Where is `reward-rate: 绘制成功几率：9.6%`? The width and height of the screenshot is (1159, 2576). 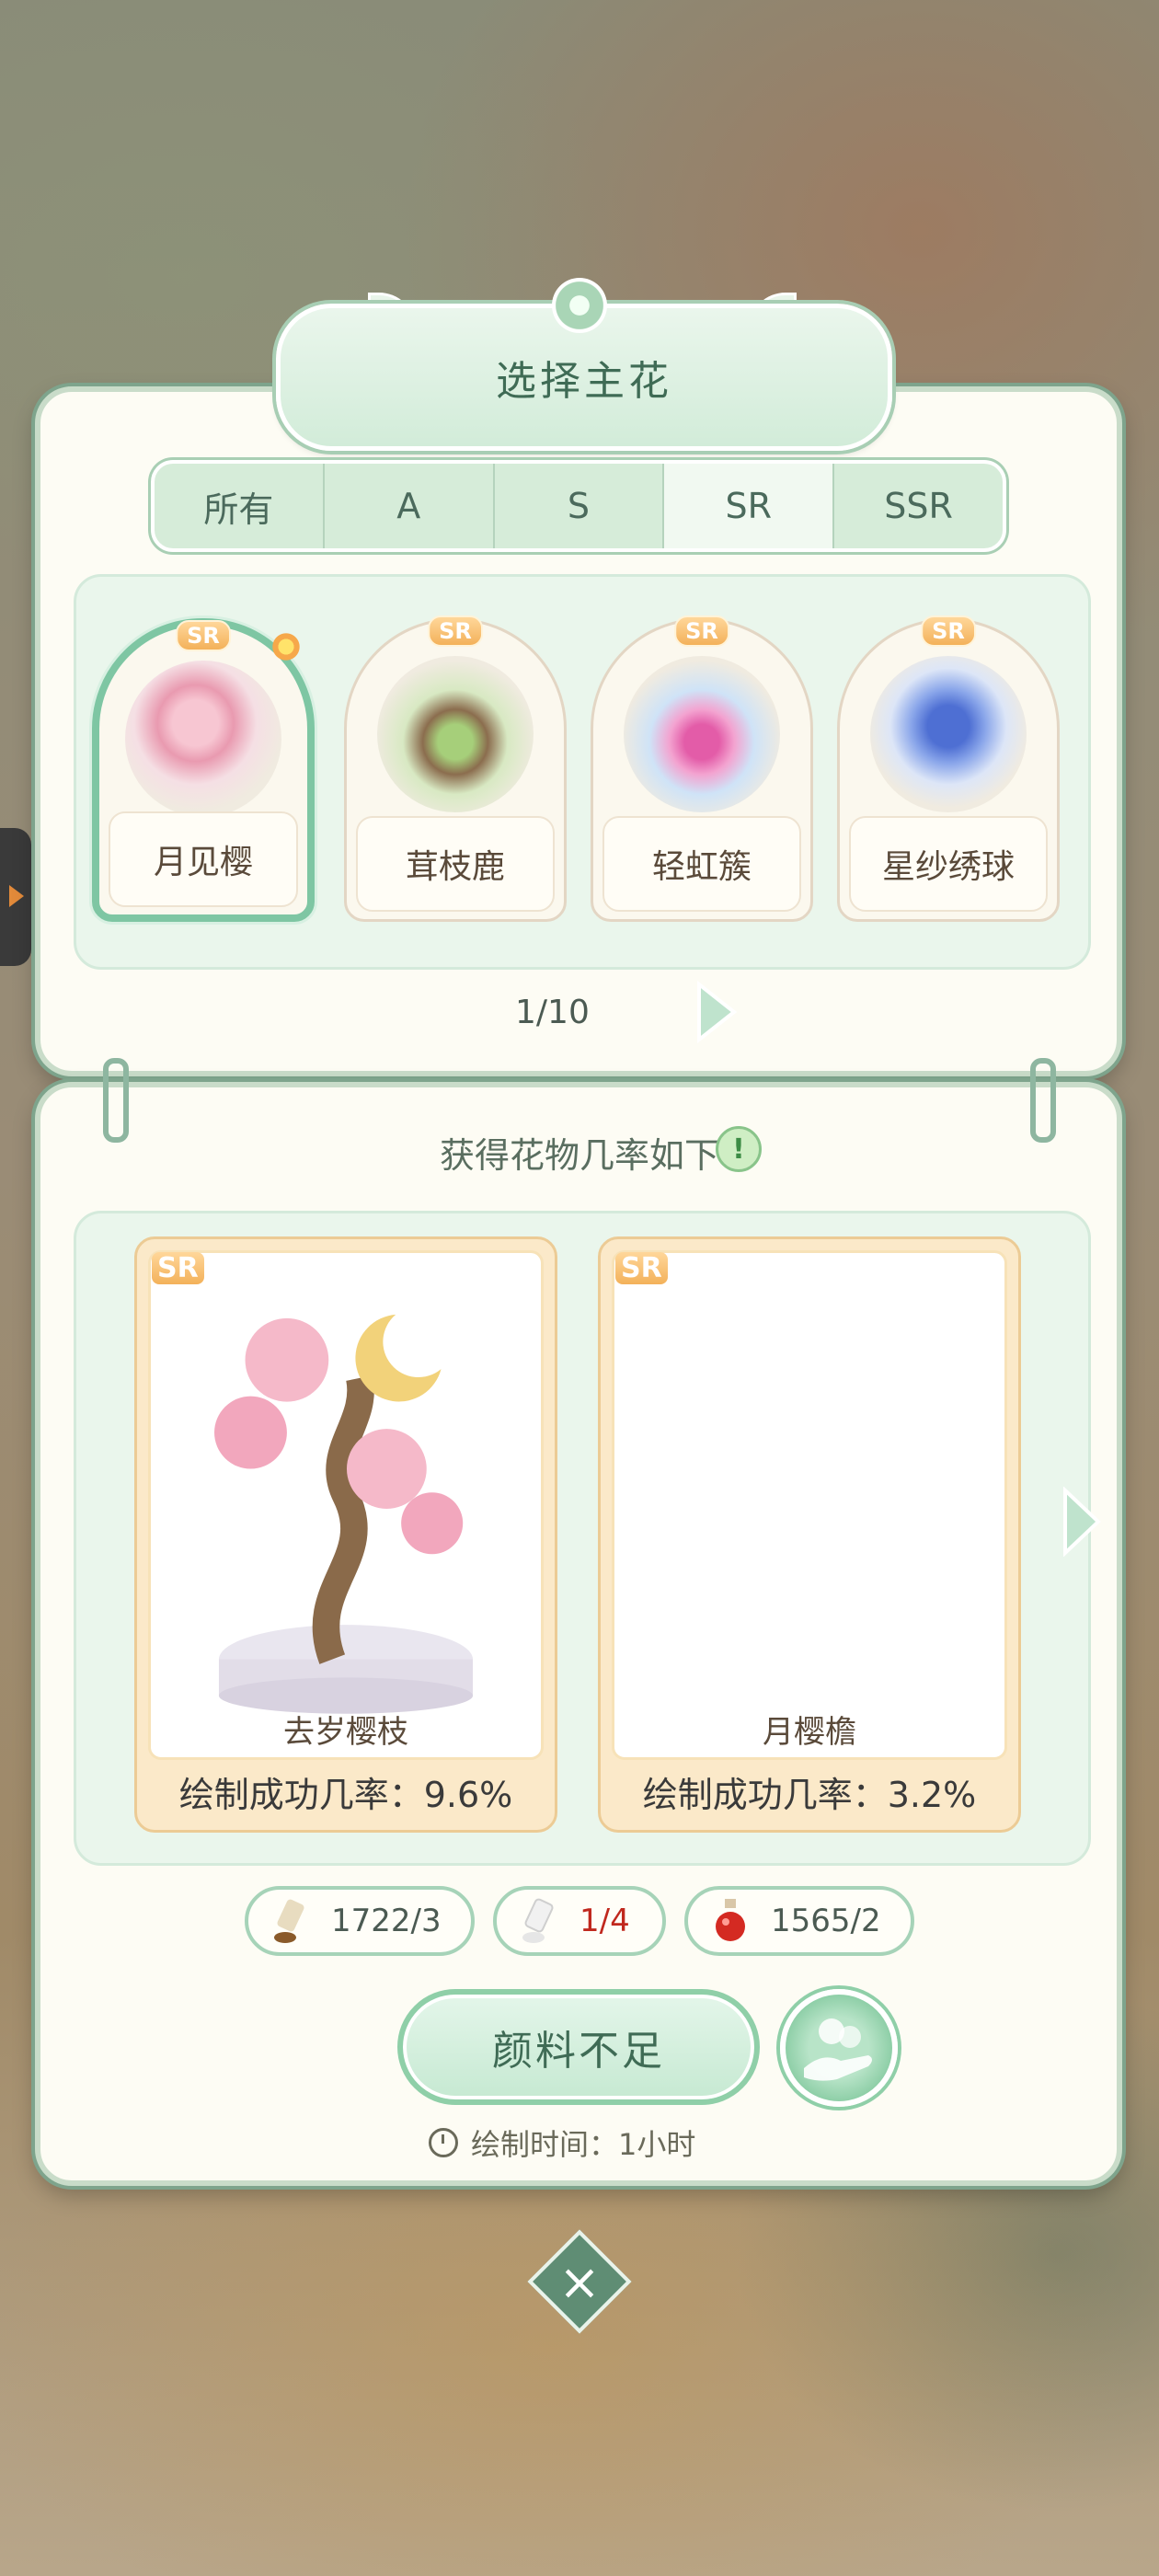
reward-rate: 绘制成功几率：9.6% is located at coordinates (345, 1795).